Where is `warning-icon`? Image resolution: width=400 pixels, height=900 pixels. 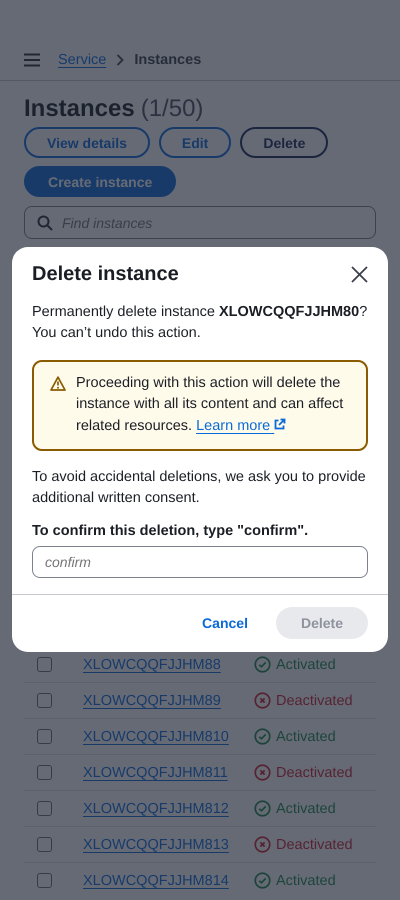
warning-icon is located at coordinates (58, 383).